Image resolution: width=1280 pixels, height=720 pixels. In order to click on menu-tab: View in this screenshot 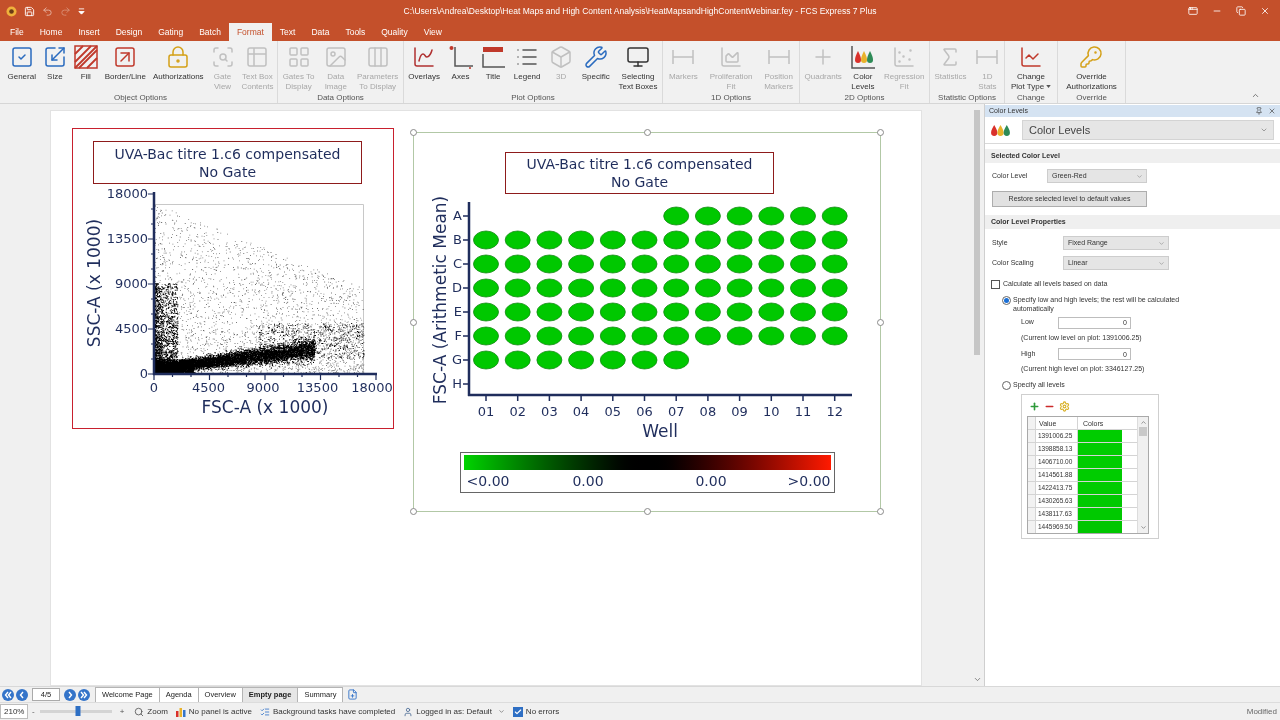, I will do `click(432, 32)`.